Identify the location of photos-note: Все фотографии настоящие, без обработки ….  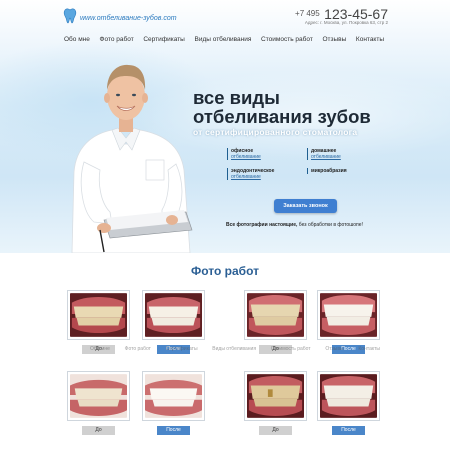
(294, 225).